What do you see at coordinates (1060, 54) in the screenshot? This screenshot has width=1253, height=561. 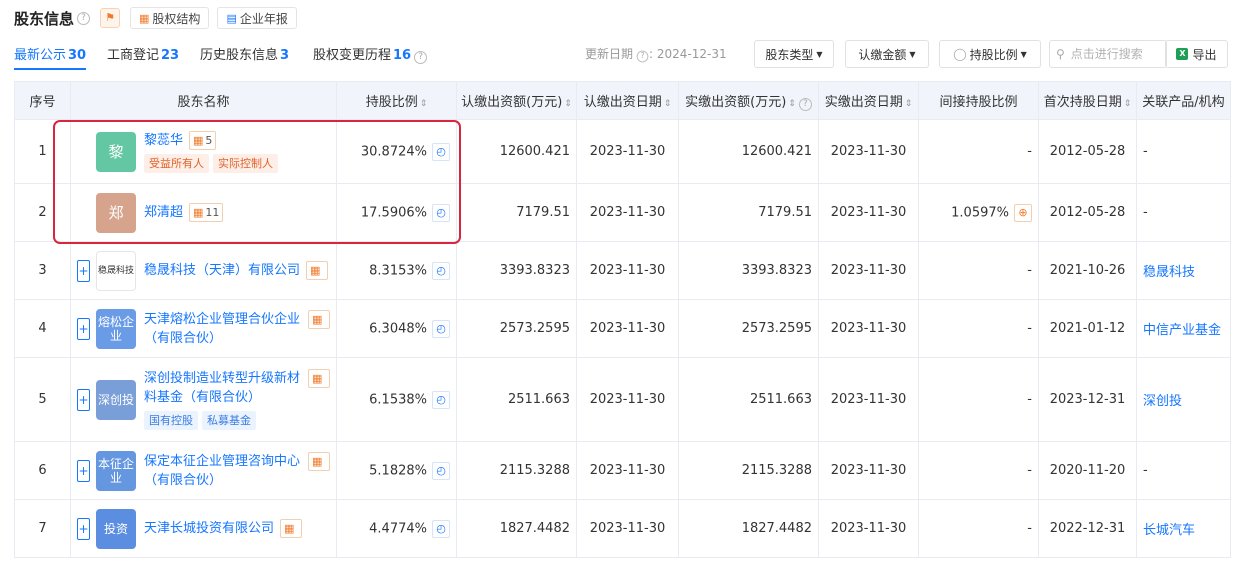 I see `search-icon: ⚲` at bounding box center [1060, 54].